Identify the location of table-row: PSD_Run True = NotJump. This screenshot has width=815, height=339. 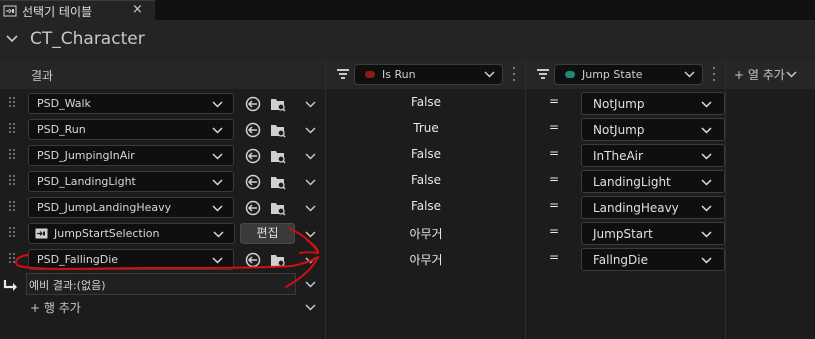
(407, 130).